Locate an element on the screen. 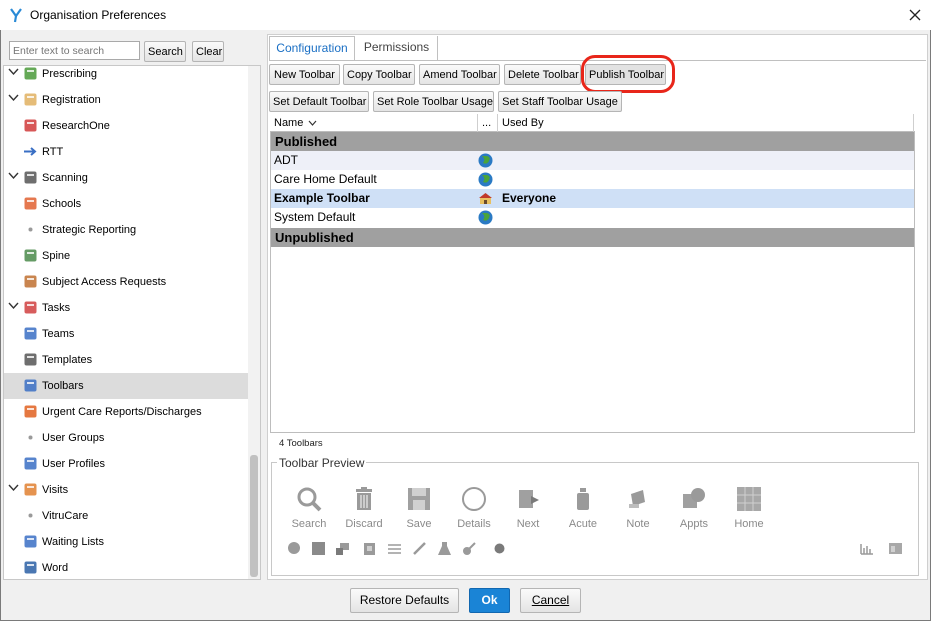  table-row: Example Toolbar Everyone is located at coordinates (592, 198).